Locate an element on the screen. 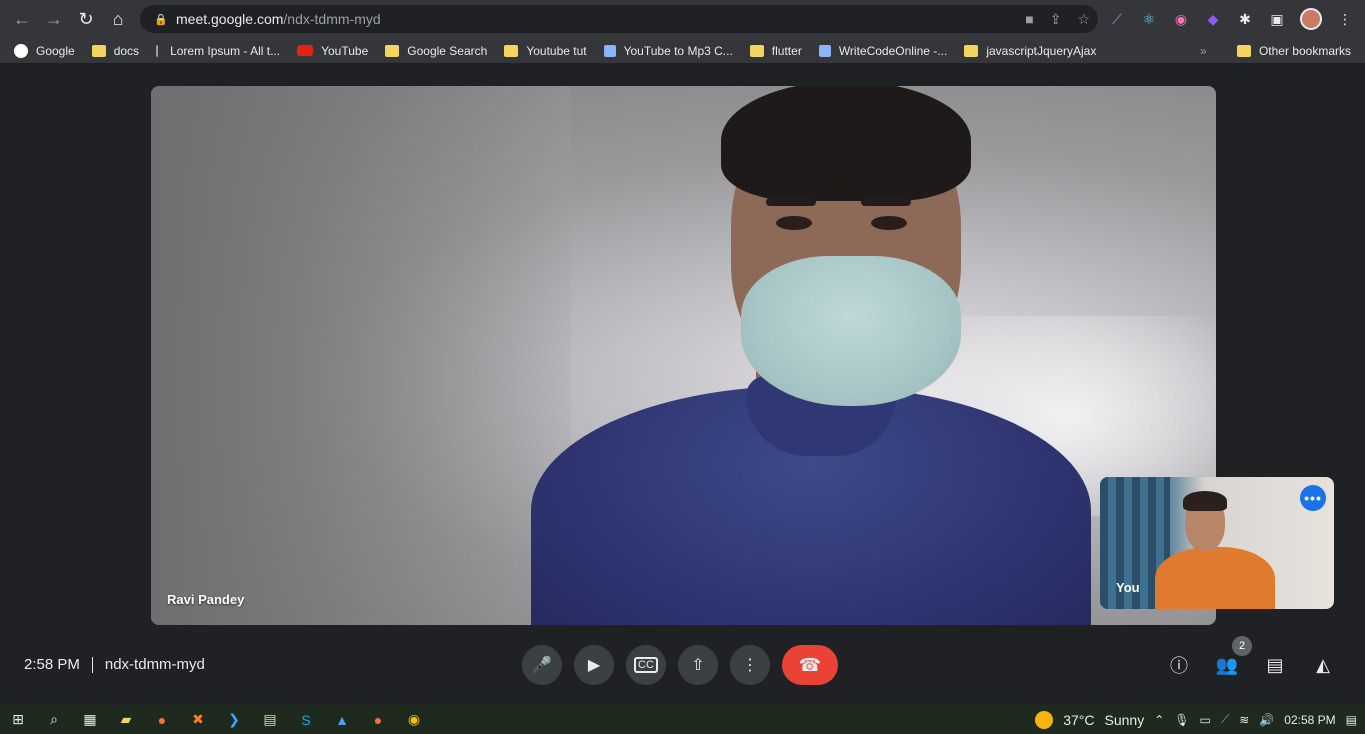 The image size is (1365, 734). microphone-tray-icon: 🎙 is located at coordinates (1181, 720).